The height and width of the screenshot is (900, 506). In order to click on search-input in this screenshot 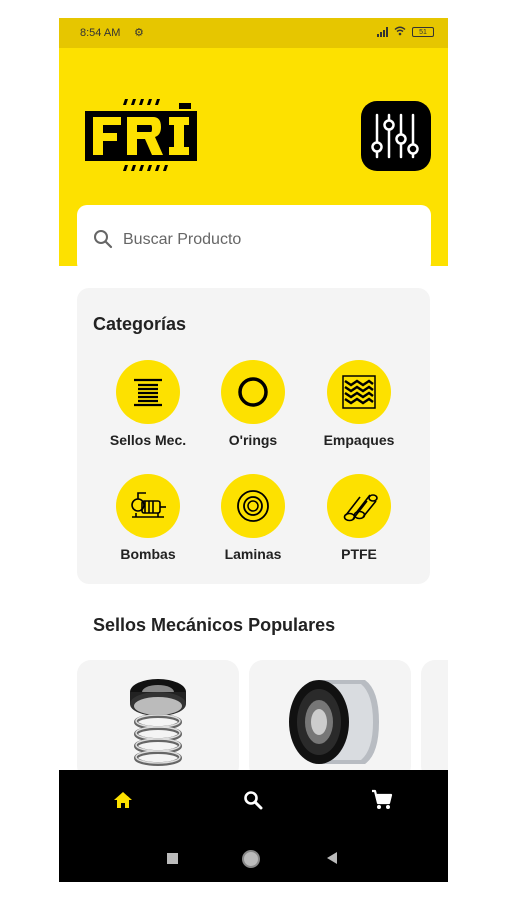, I will do `click(268, 240)`.